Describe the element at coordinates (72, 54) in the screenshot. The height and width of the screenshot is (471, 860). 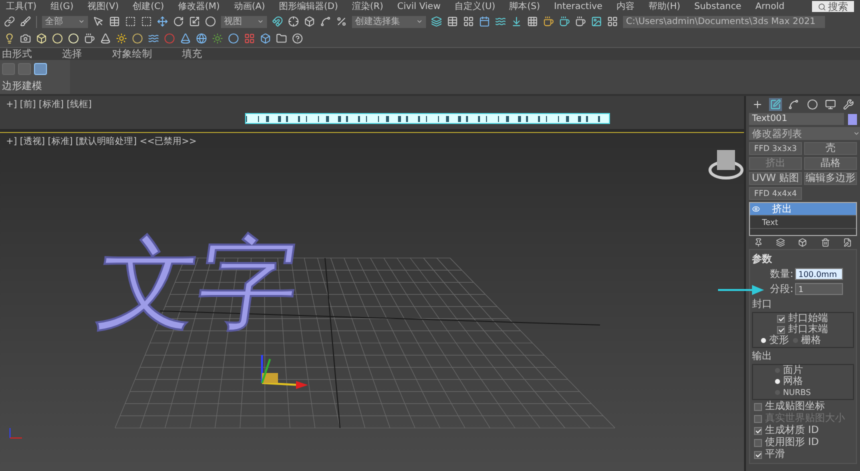
I see `ribbon-tab: 选择` at that location.